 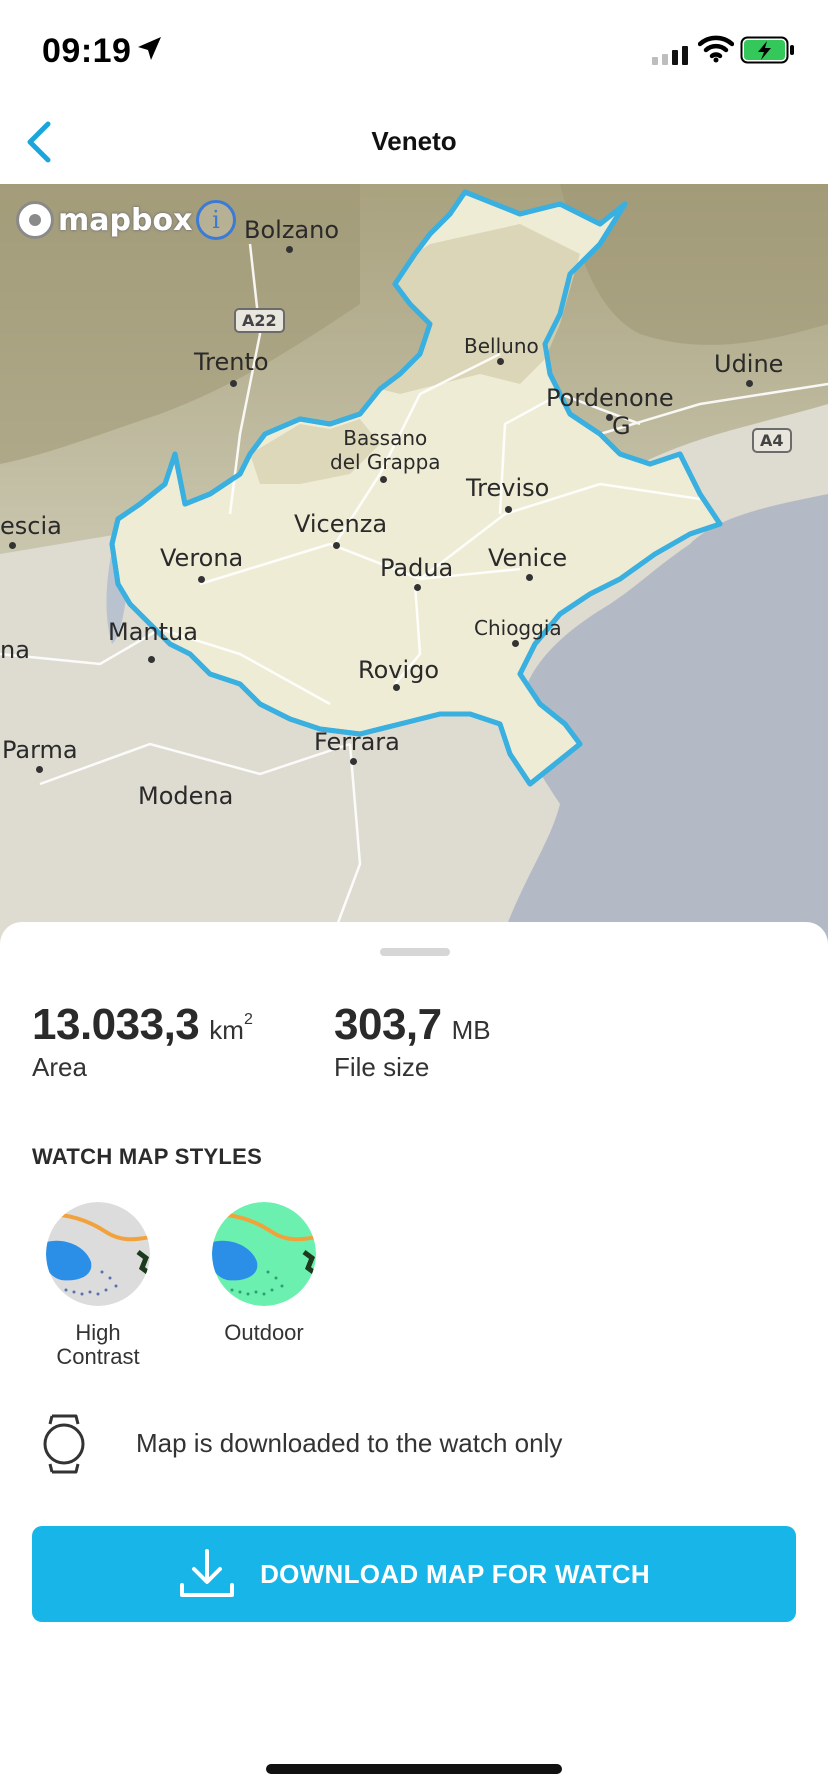 I want to click on mapbox-mark-icon, so click(x=35, y=220).